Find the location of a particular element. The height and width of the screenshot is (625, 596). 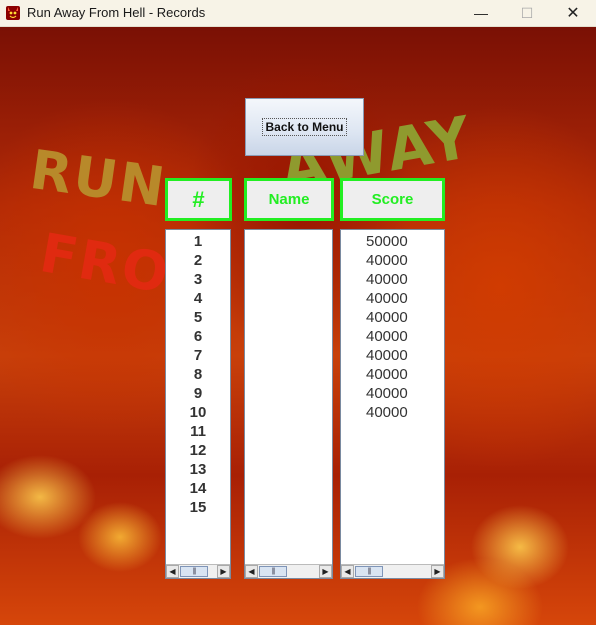

rank-list: 1 2 3 4 5 6 7 8 9 10 11 12 13 14 15 ◀ ||| ▶ is located at coordinates (198, 404).